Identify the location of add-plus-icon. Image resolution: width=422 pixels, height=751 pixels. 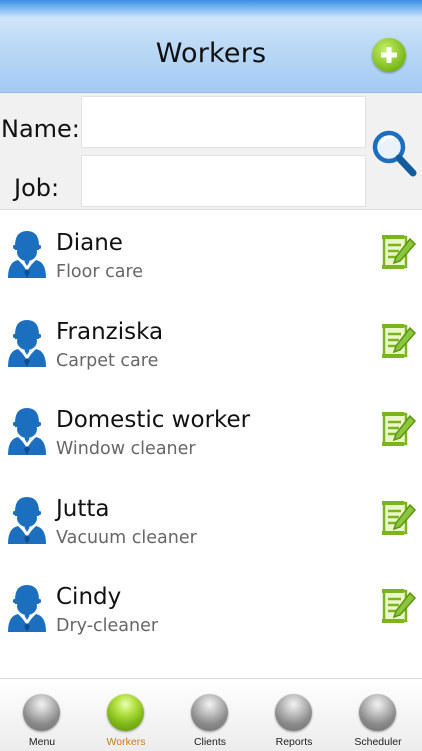
(389, 55).